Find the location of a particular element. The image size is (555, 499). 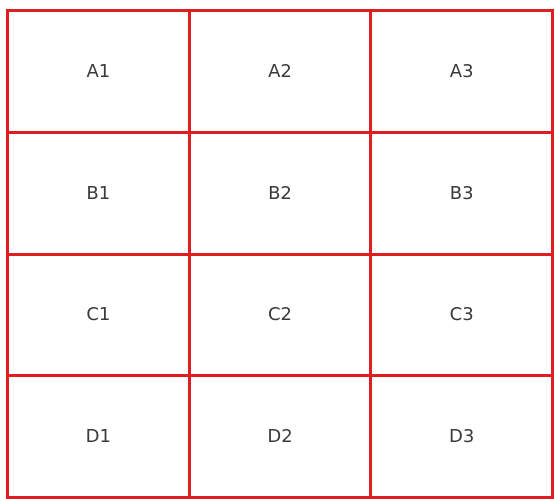

grid-cell: B2 is located at coordinates (281, 194).